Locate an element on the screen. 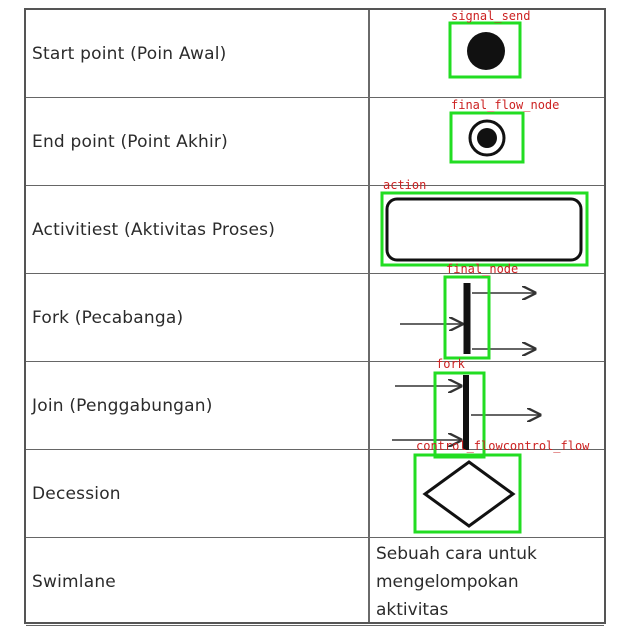 Image resolution: width=640 pixels, height=640 pixels. row-join: Join (Penggabungan) is located at coordinates (315, 406).